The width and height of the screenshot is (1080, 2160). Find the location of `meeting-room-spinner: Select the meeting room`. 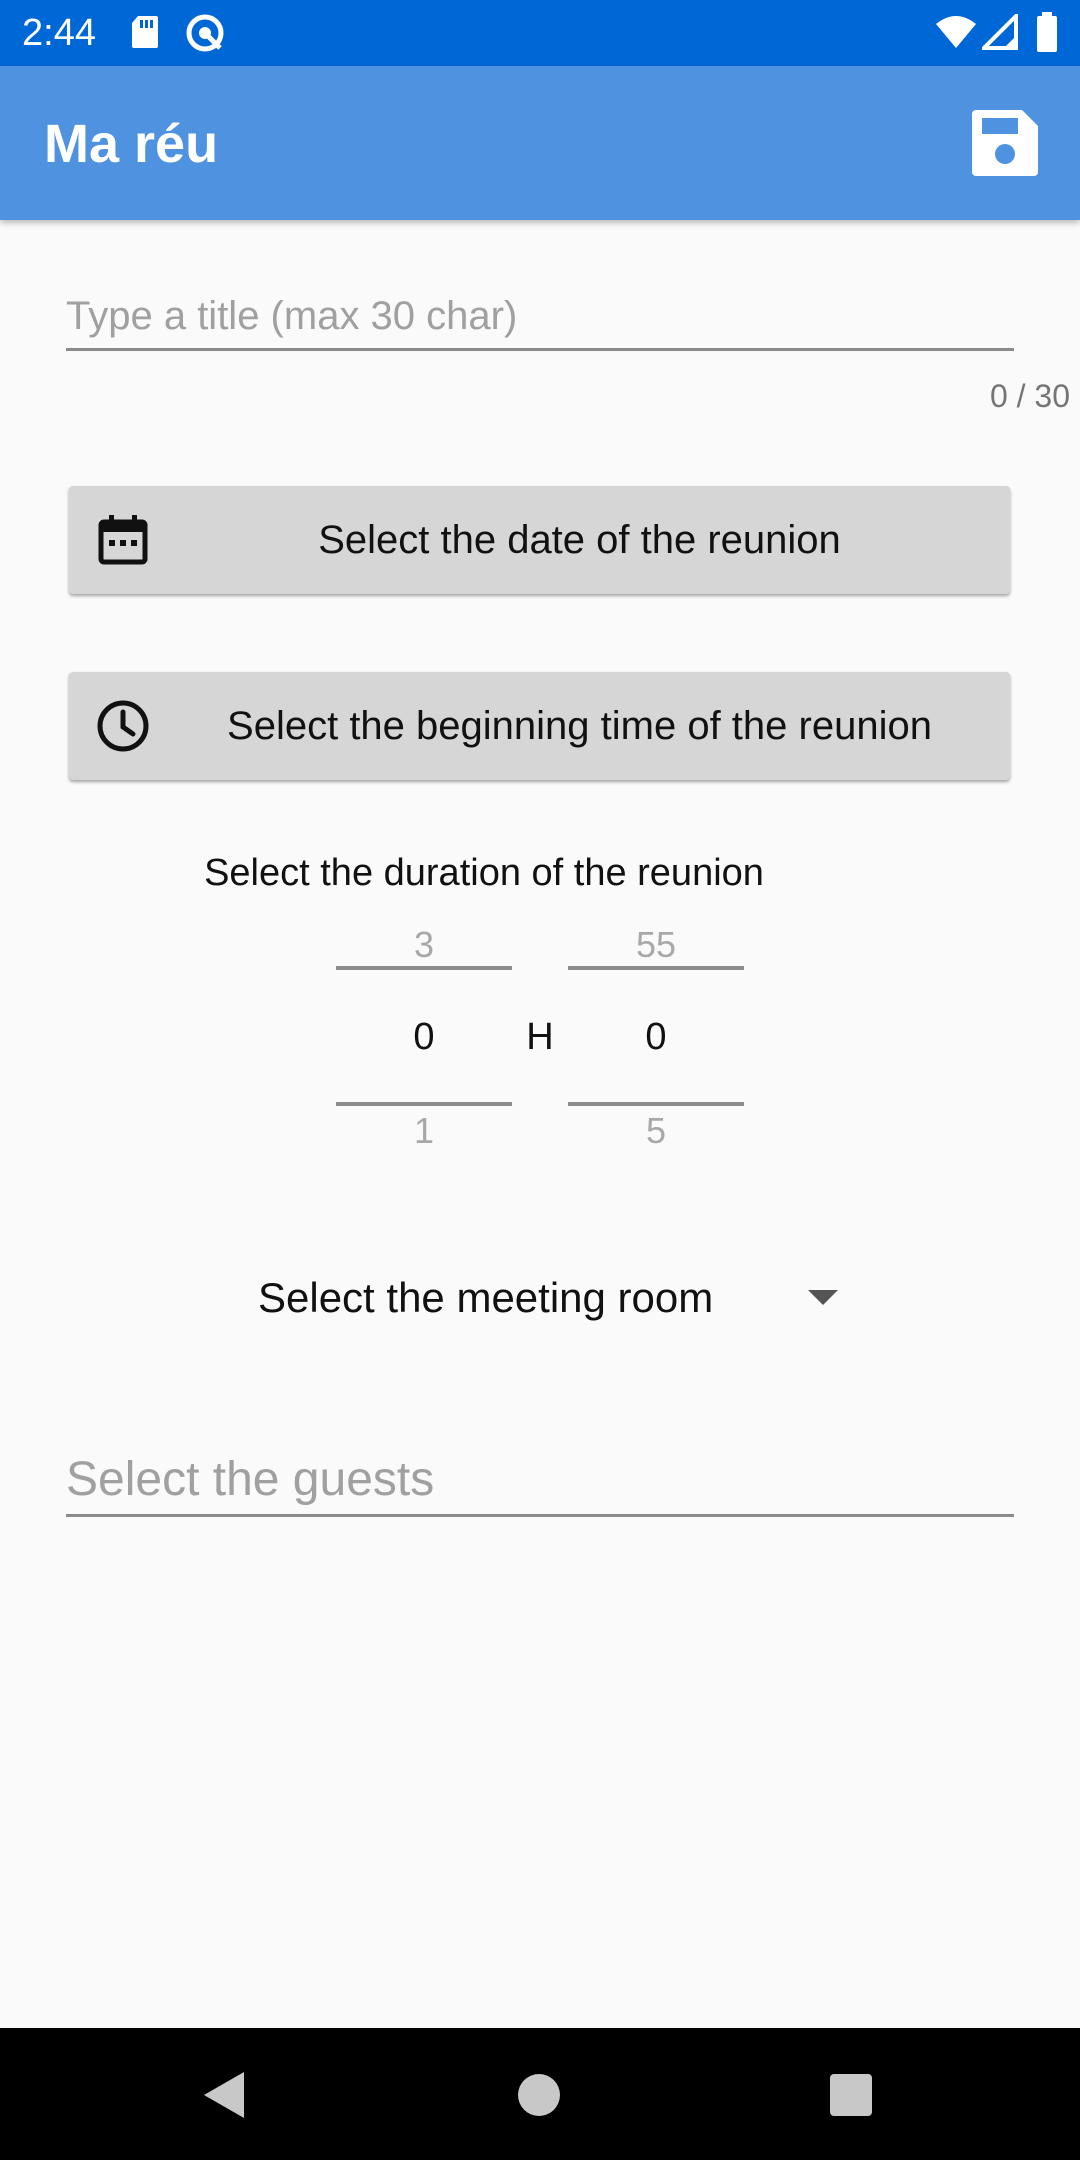

meeting-room-spinner: Select the meeting room is located at coordinates (550, 1300).